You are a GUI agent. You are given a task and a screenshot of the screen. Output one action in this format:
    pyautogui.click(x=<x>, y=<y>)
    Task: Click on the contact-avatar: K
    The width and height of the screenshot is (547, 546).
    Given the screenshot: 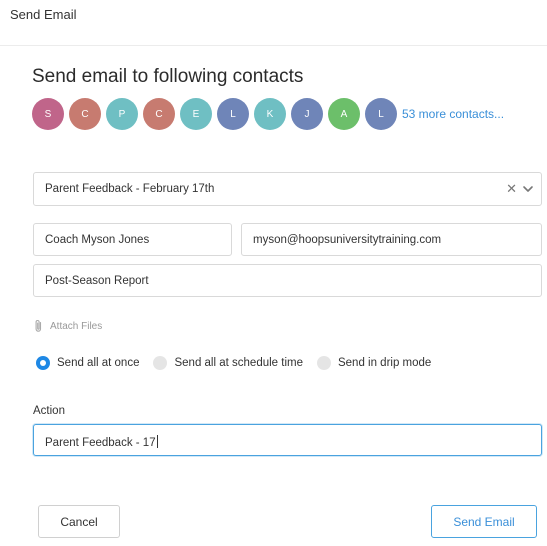 What is the action you would take?
    pyautogui.click(x=270, y=114)
    